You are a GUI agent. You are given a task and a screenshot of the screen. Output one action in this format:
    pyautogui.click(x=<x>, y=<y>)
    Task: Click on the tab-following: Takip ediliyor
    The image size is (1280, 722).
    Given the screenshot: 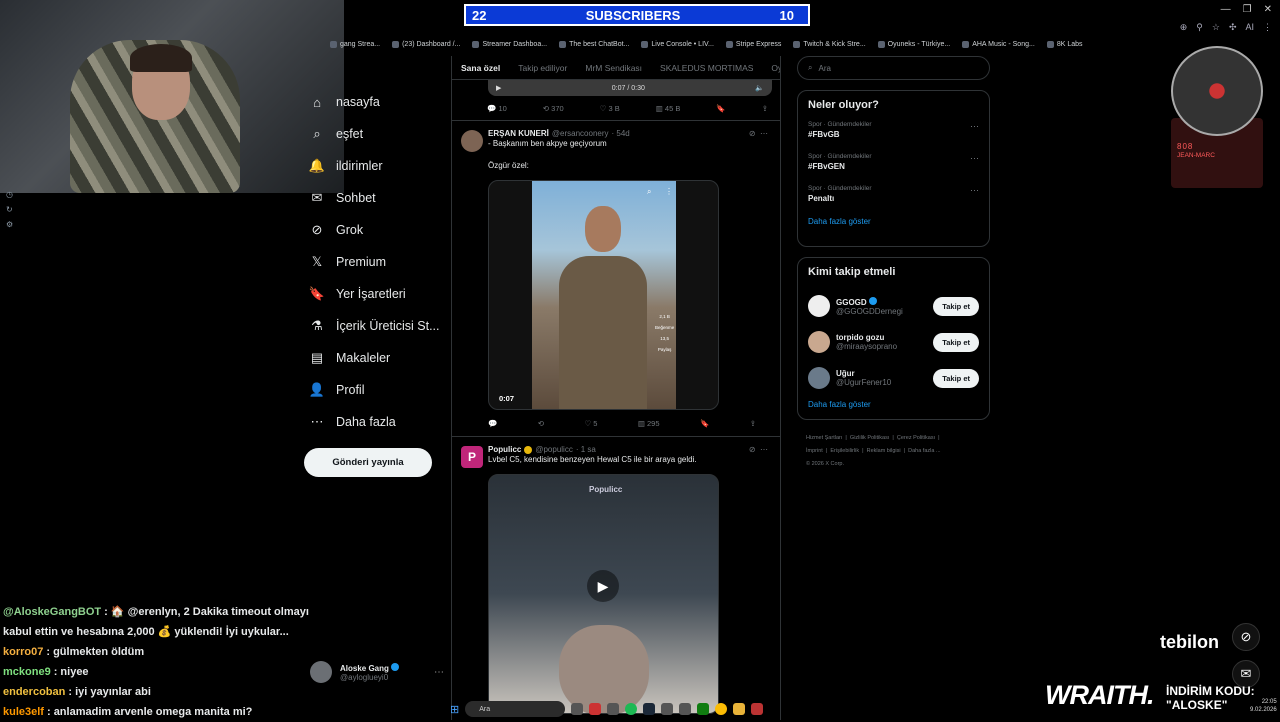 What is the action you would take?
    pyautogui.click(x=542, y=68)
    